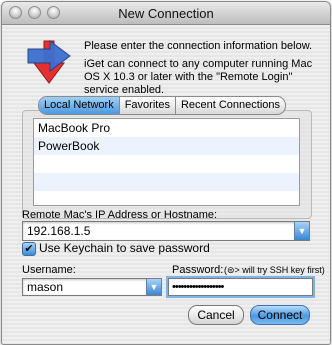 The width and height of the screenshot is (332, 345). Describe the element at coordinates (49, 270) in the screenshot. I see `username-label: Username:` at that location.